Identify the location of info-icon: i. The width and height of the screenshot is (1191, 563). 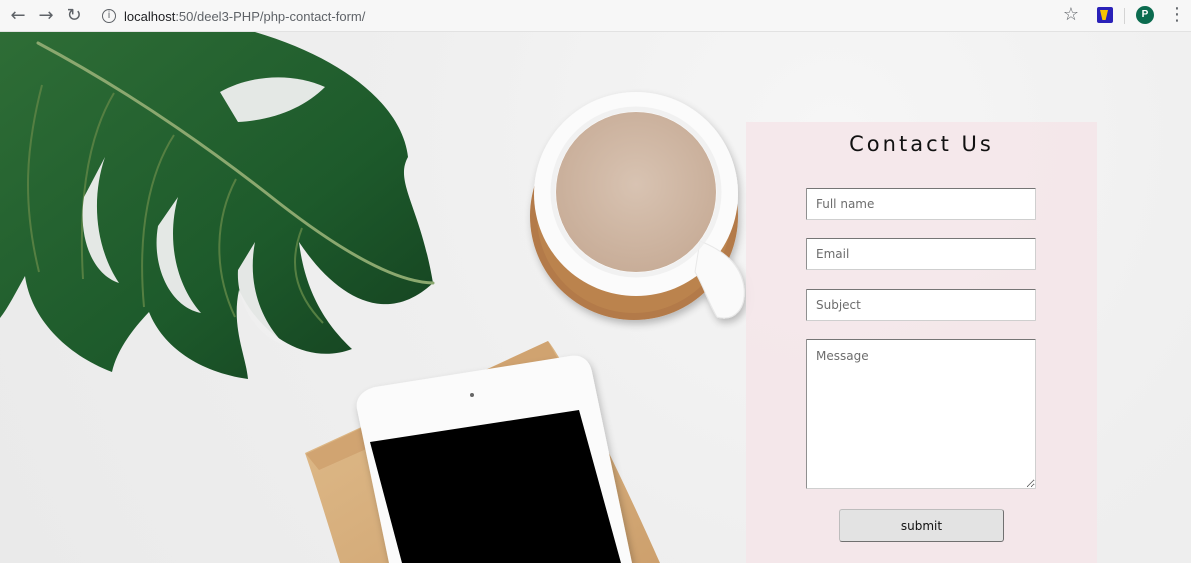
(109, 16).